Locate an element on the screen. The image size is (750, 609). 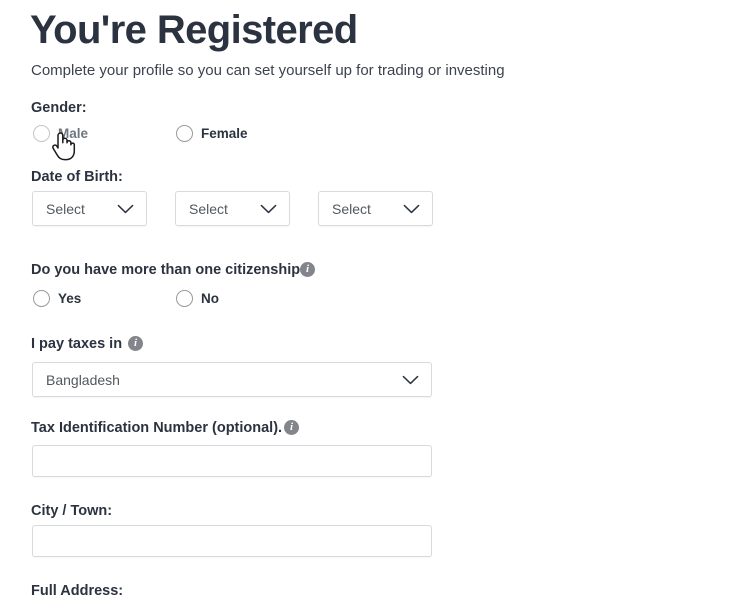
tax-id-label: Tax Identification Number (optional). is located at coordinates (157, 428).